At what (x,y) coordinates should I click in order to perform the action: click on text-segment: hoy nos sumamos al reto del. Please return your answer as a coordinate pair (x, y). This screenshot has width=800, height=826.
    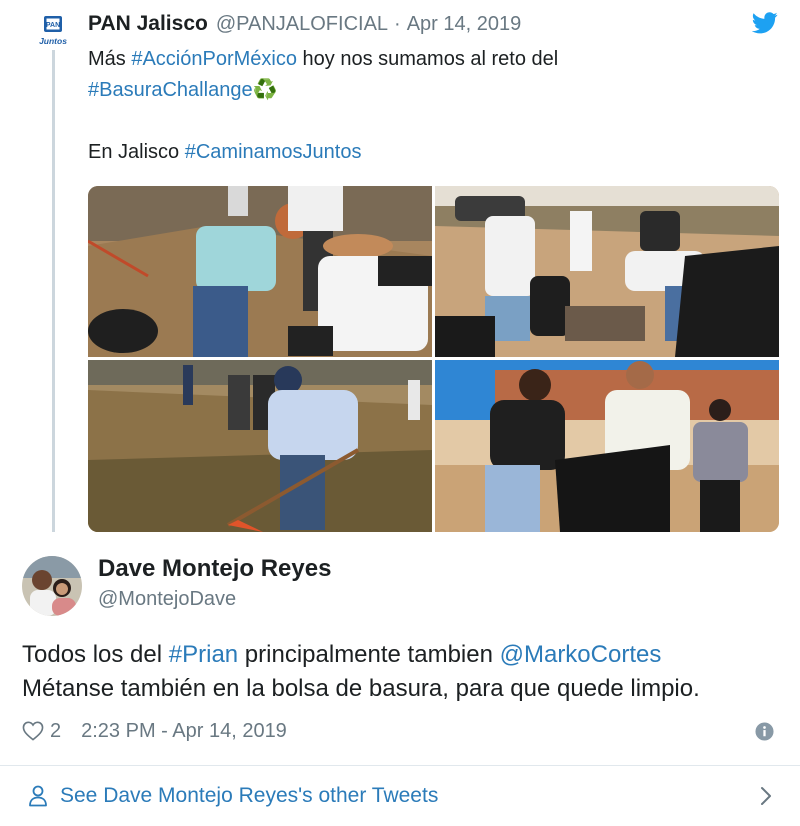
    Looking at the image, I should click on (427, 59).